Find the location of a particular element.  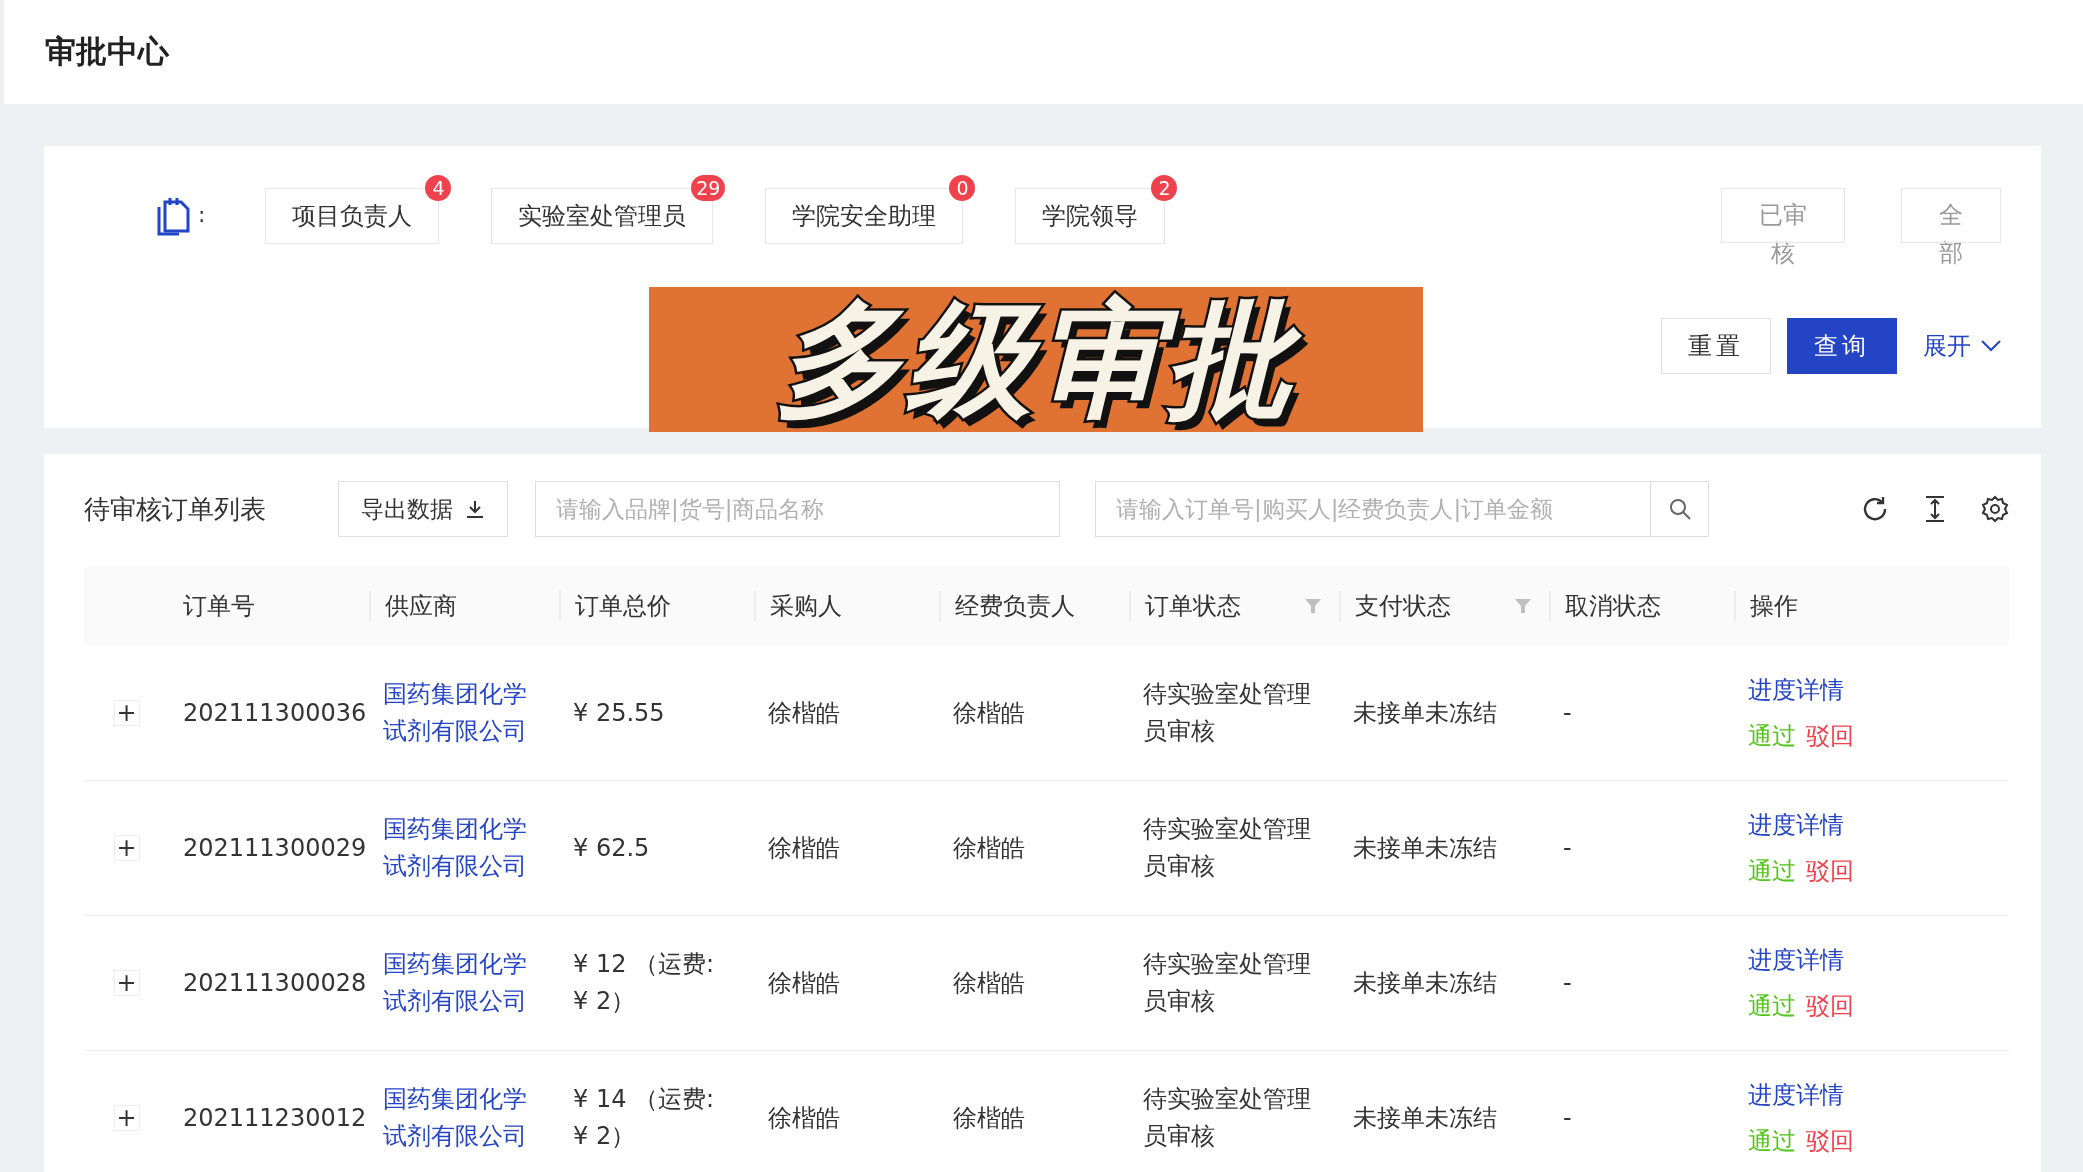

clipboard-icon is located at coordinates (173, 216).